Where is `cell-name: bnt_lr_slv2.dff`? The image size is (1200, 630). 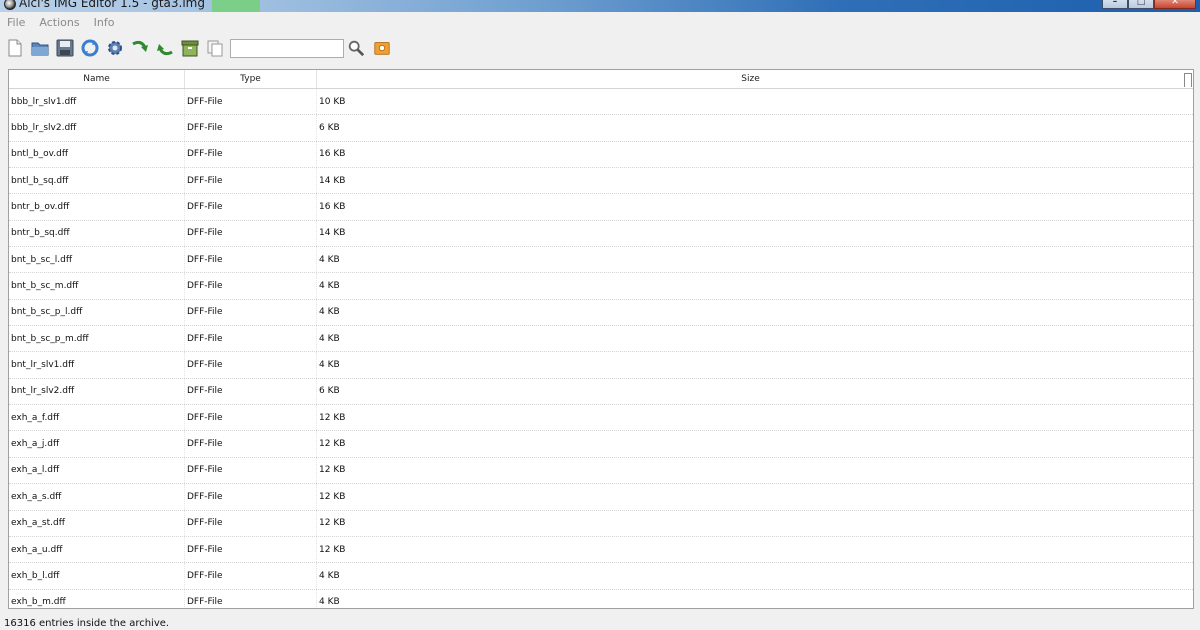
cell-name: bnt_lr_slv2.dff is located at coordinates (97, 391).